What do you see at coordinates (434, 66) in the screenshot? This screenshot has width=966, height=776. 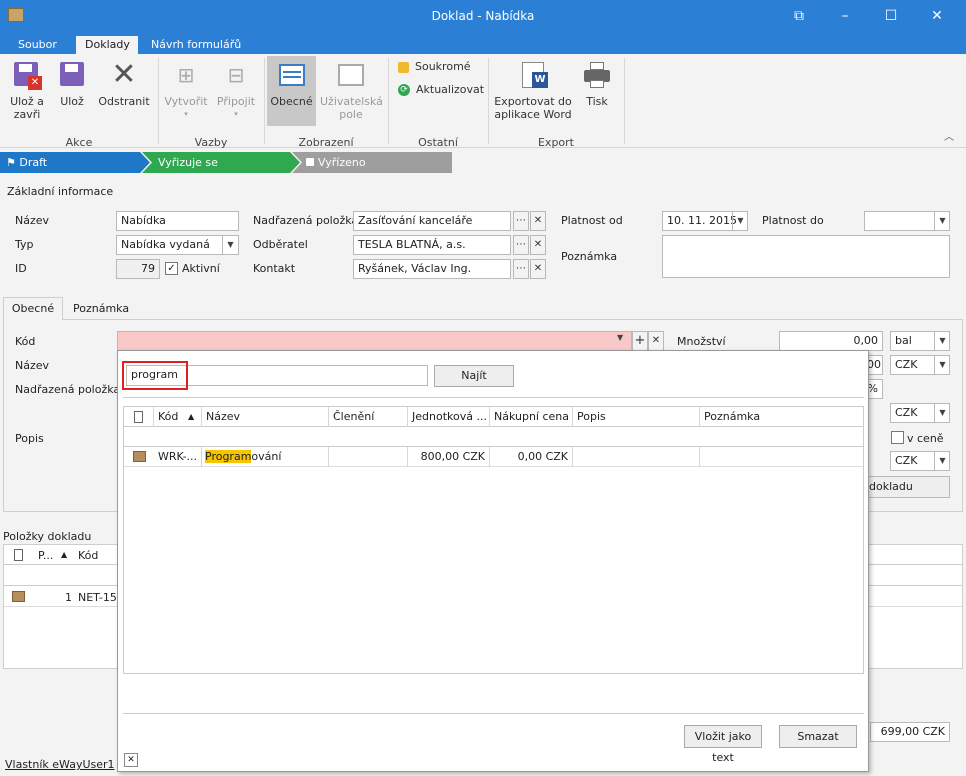 I see `private-button: Soukromé` at bounding box center [434, 66].